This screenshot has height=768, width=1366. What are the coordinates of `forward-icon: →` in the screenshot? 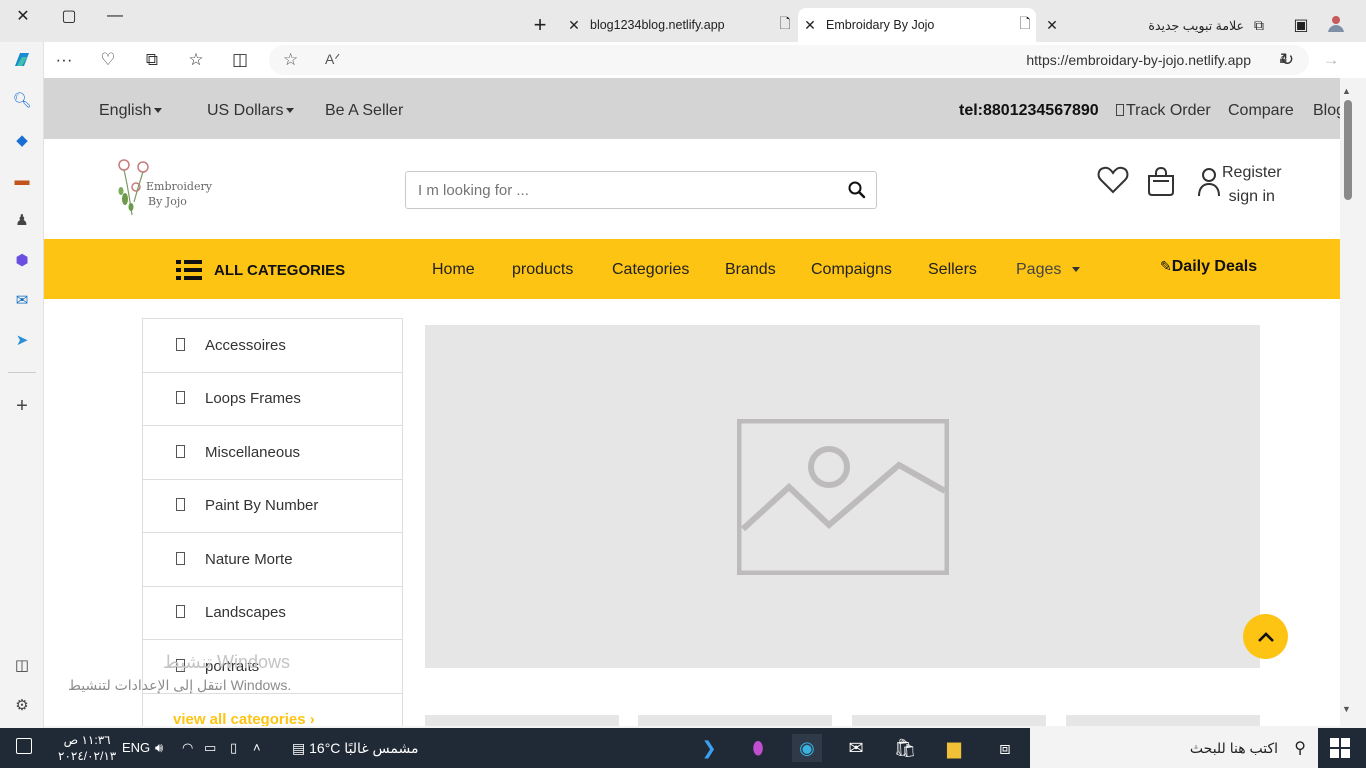 It's located at (1331, 60).